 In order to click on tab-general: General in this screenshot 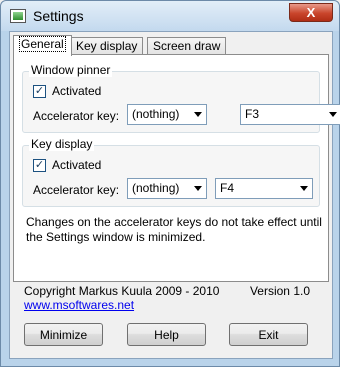, I will do `click(42, 45)`.